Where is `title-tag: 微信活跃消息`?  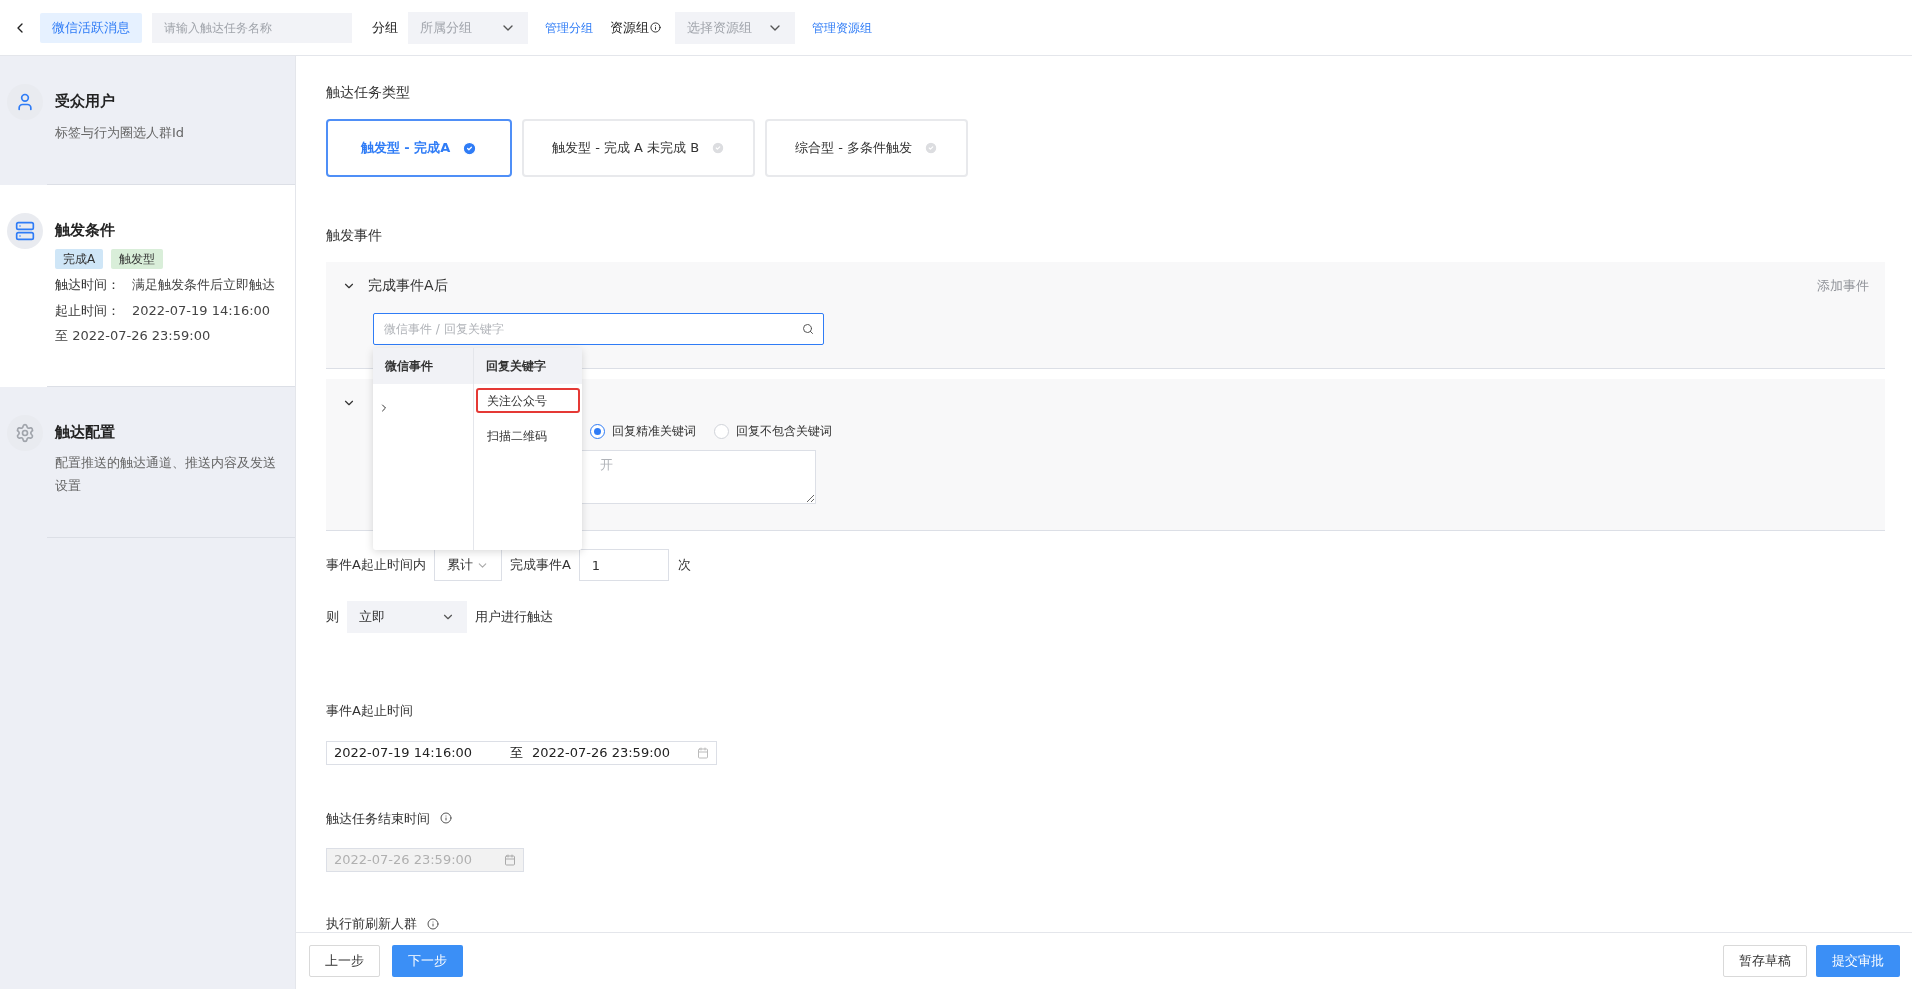 title-tag: 微信活跃消息 is located at coordinates (91, 27).